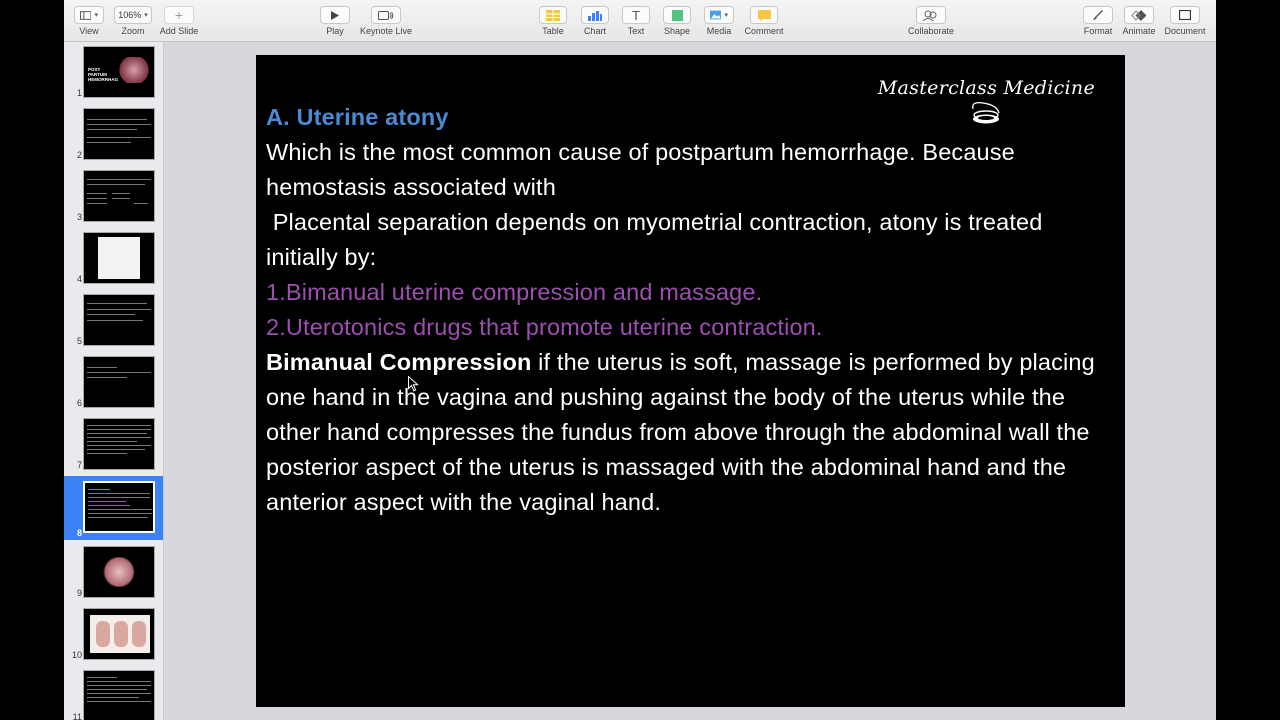 The image size is (1280, 720). What do you see at coordinates (76, 655) in the screenshot?
I see `slide-number: 10` at bounding box center [76, 655].